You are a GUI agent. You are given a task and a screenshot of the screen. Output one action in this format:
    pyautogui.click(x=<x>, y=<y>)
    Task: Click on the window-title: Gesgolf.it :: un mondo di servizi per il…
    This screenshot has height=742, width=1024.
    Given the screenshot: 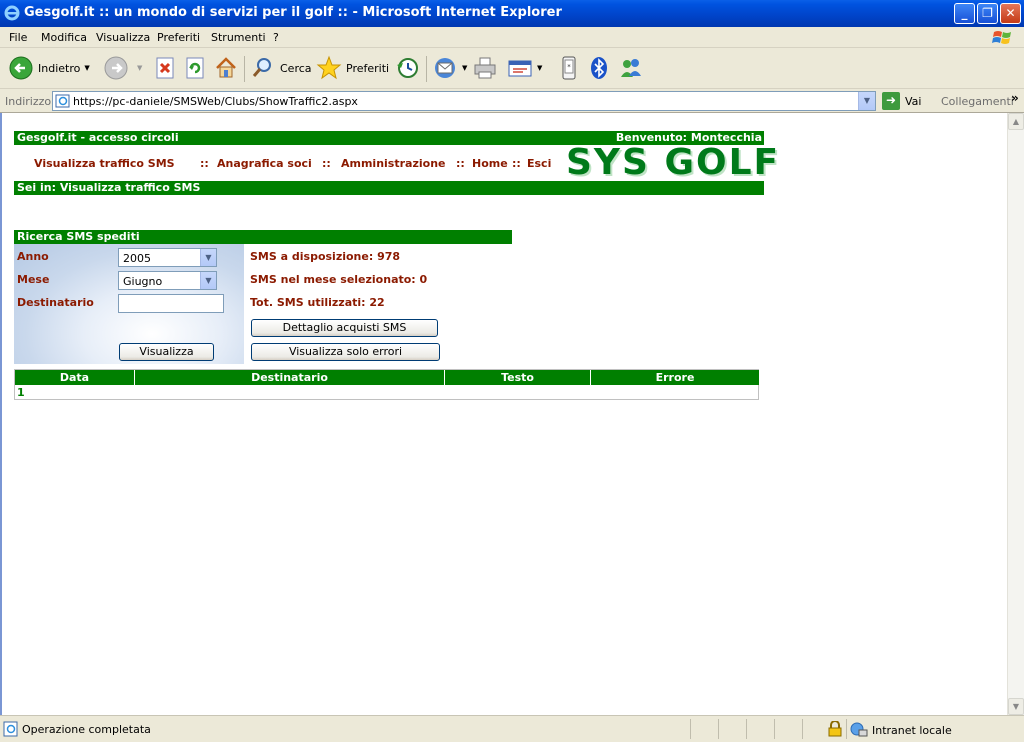 What is the action you would take?
    pyautogui.click(x=293, y=12)
    